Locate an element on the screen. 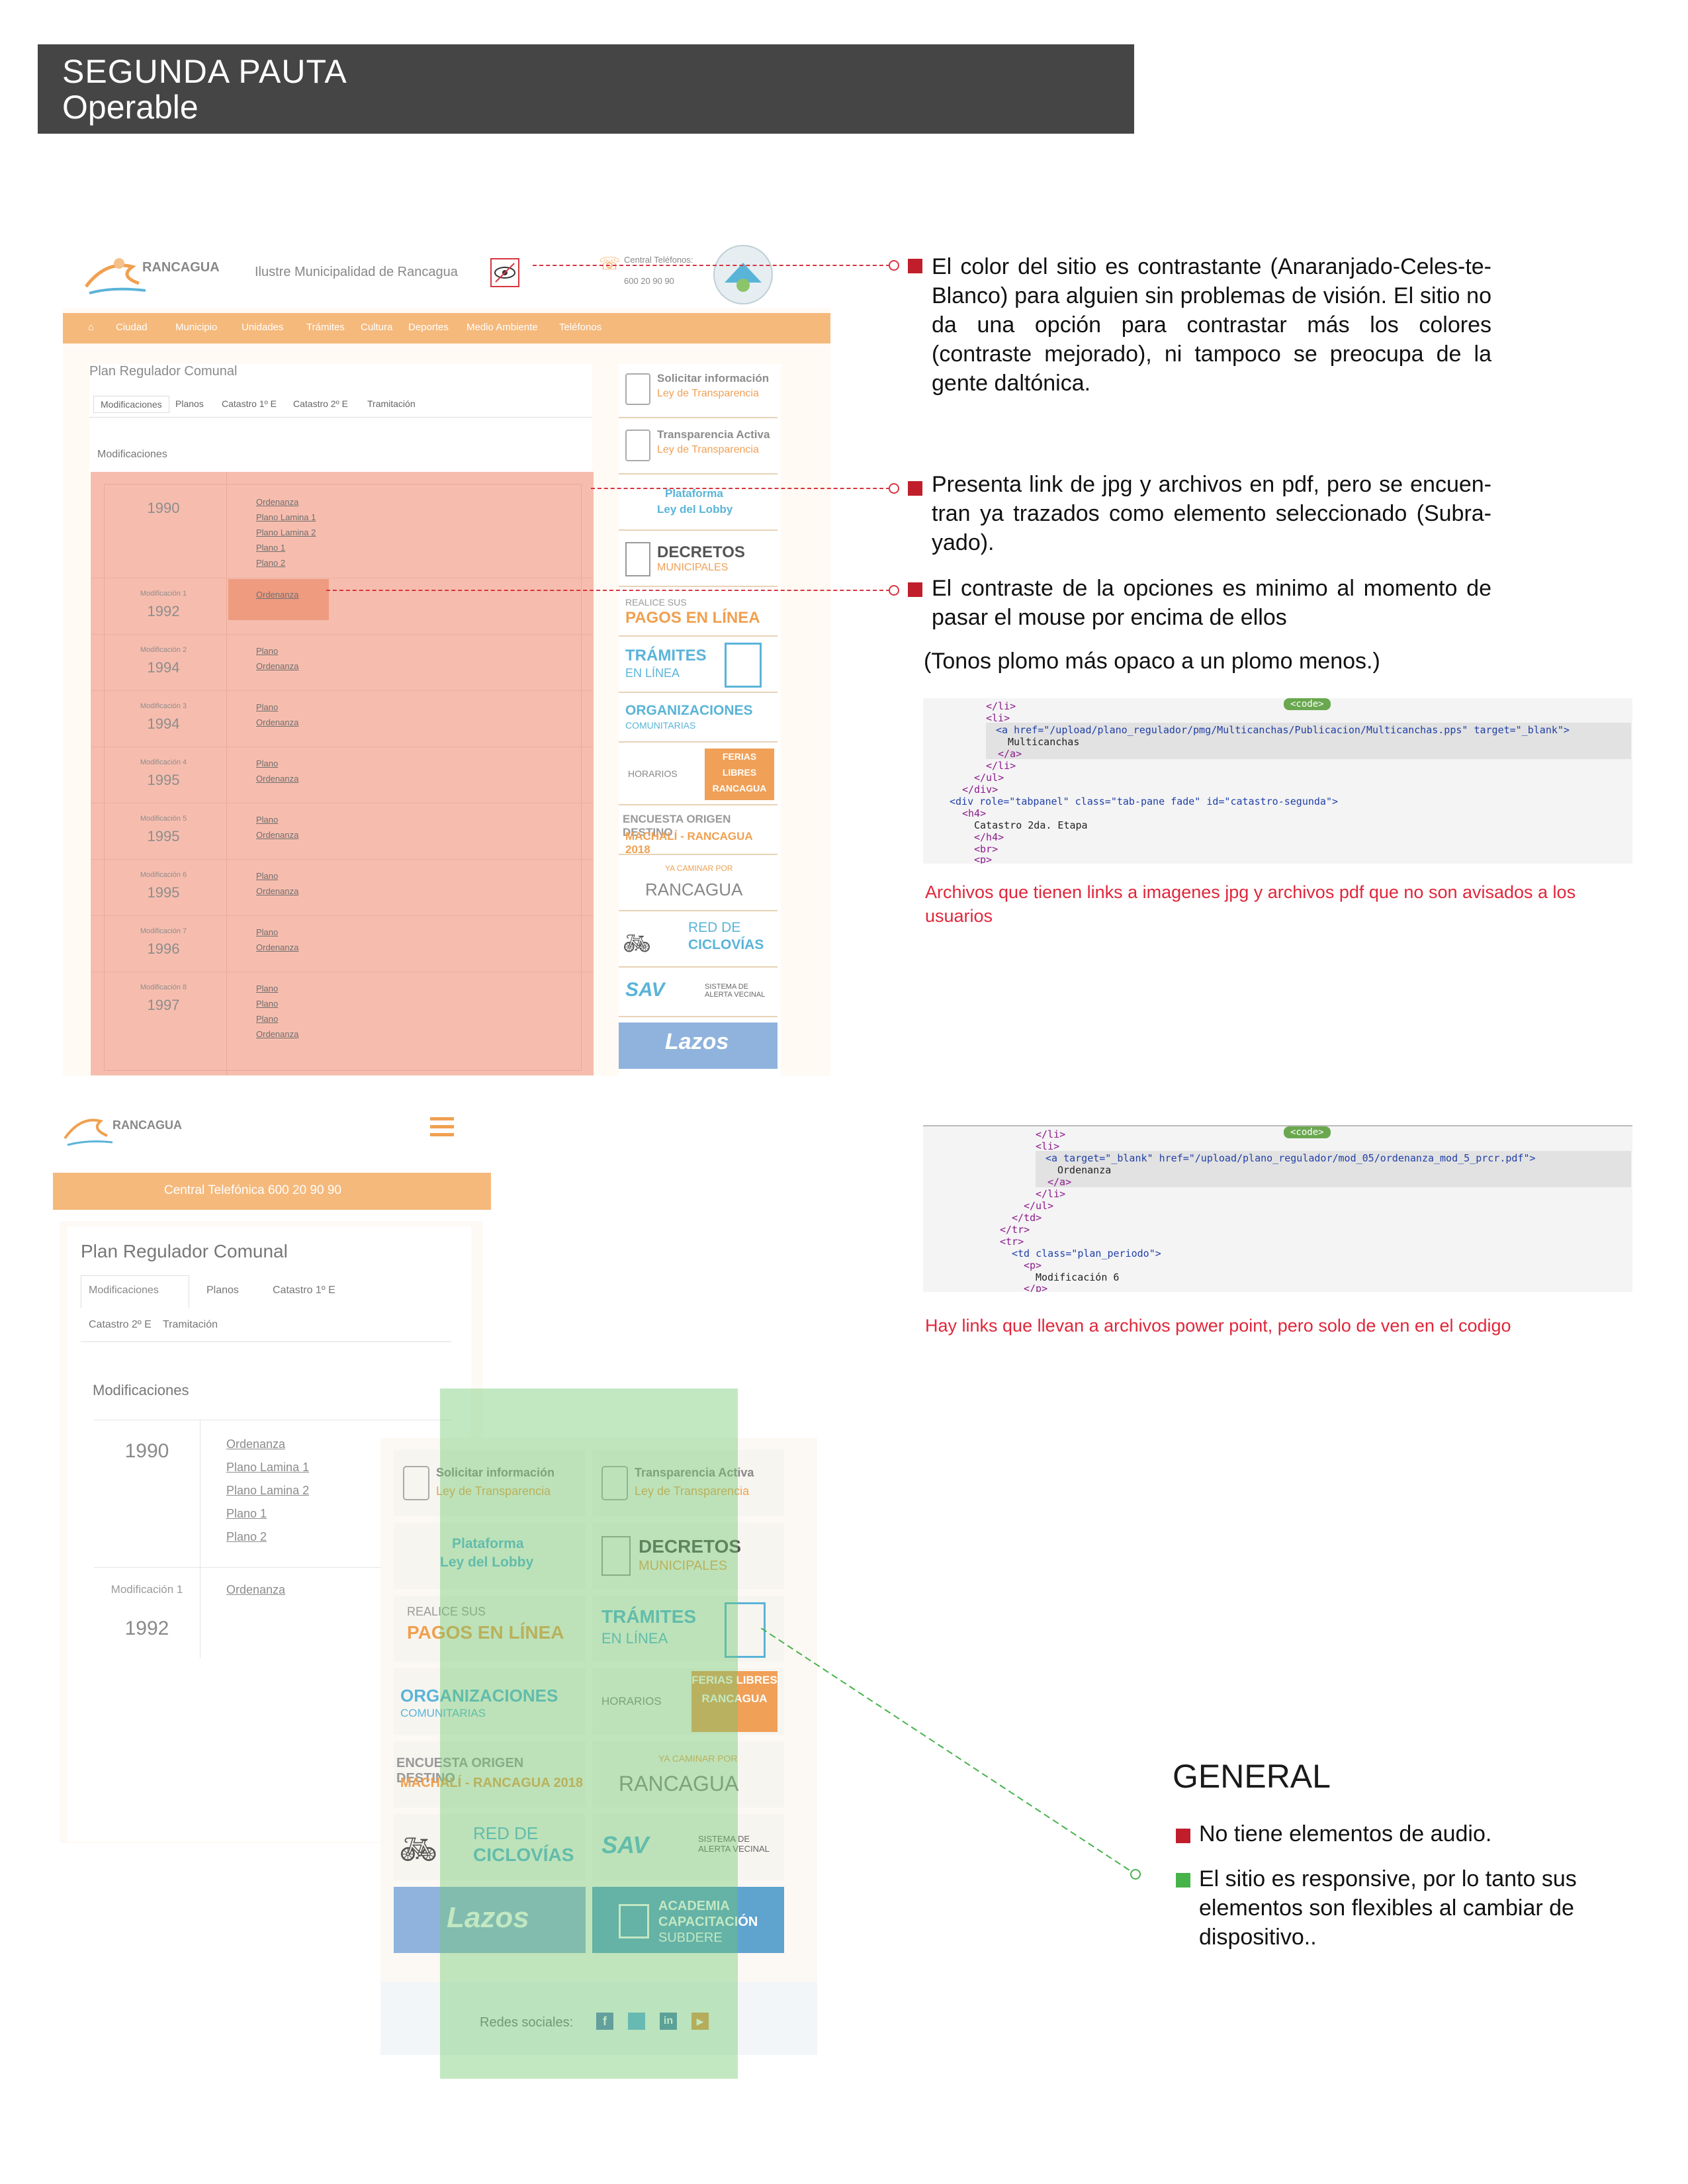 This screenshot has height=2184, width=1688. site-logo-text: RANCAGUA is located at coordinates (147, 1125).